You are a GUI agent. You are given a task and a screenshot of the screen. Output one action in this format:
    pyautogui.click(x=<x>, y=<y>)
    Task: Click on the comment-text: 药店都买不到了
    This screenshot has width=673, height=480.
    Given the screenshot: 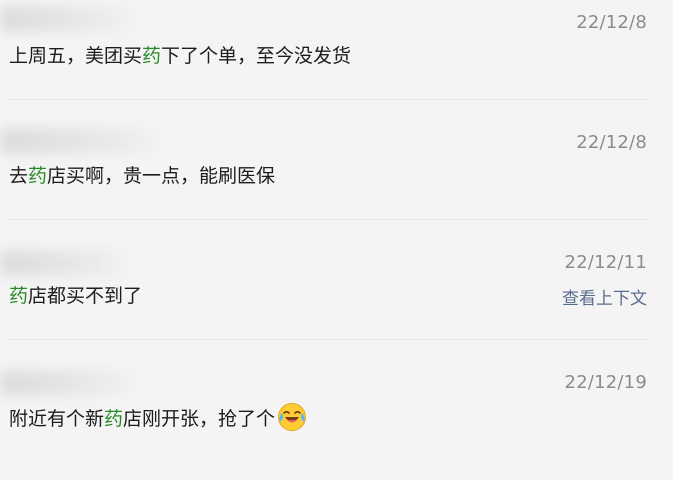 What is the action you would take?
    pyautogui.click(x=75, y=296)
    